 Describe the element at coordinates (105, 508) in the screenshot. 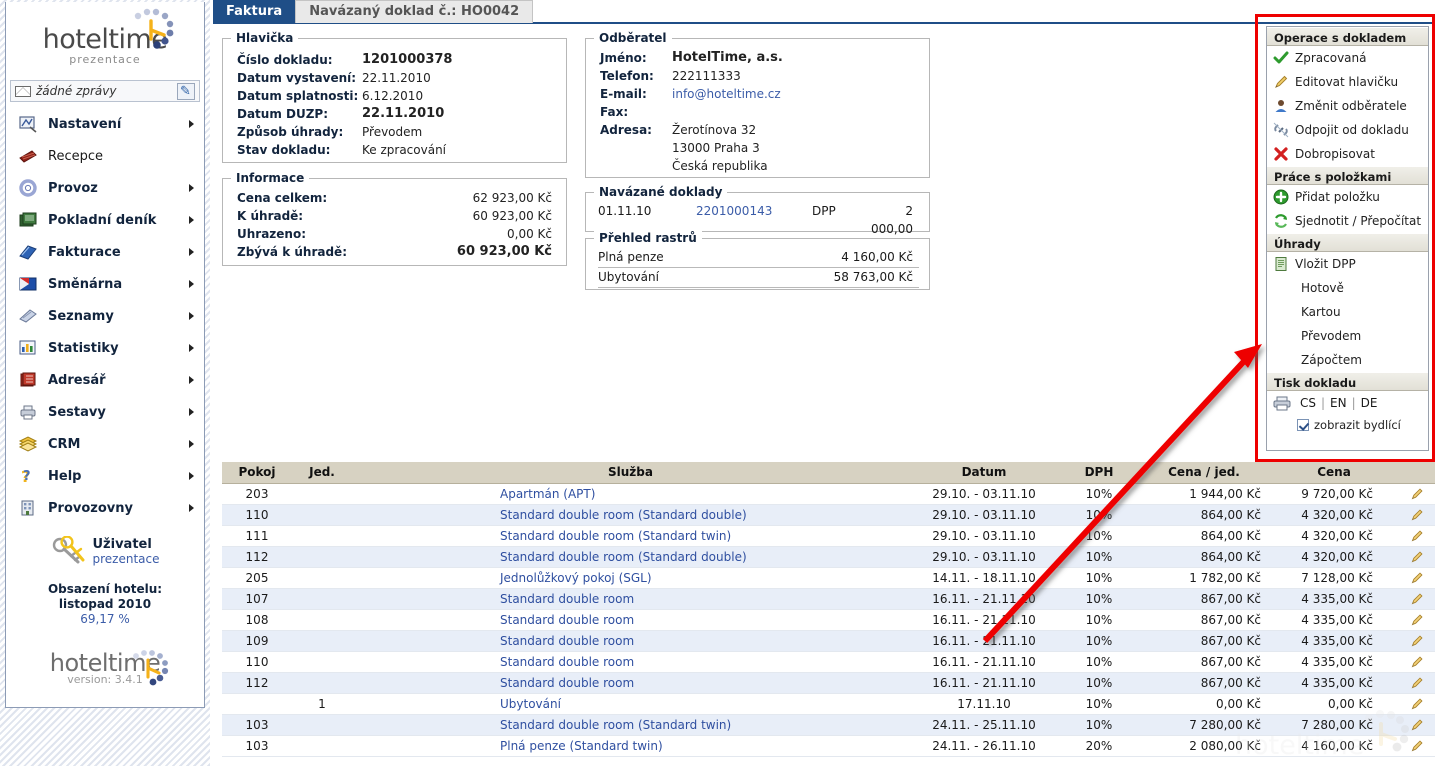

I see `sidebar-item-provozovny: Provozovny` at that location.